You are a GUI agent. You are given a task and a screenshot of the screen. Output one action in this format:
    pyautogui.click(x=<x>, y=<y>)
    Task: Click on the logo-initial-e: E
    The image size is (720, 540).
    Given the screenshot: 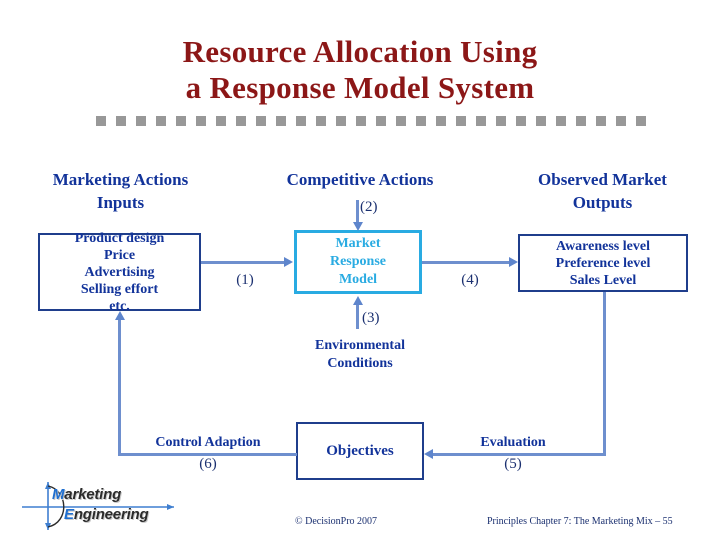 What is the action you would take?
    pyautogui.click(x=69, y=514)
    